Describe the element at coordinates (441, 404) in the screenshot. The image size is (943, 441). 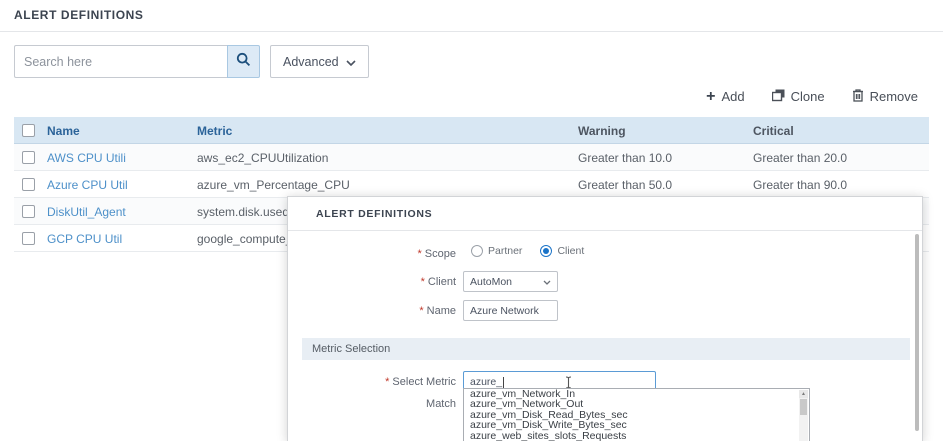
I see `match-label: Match` at that location.